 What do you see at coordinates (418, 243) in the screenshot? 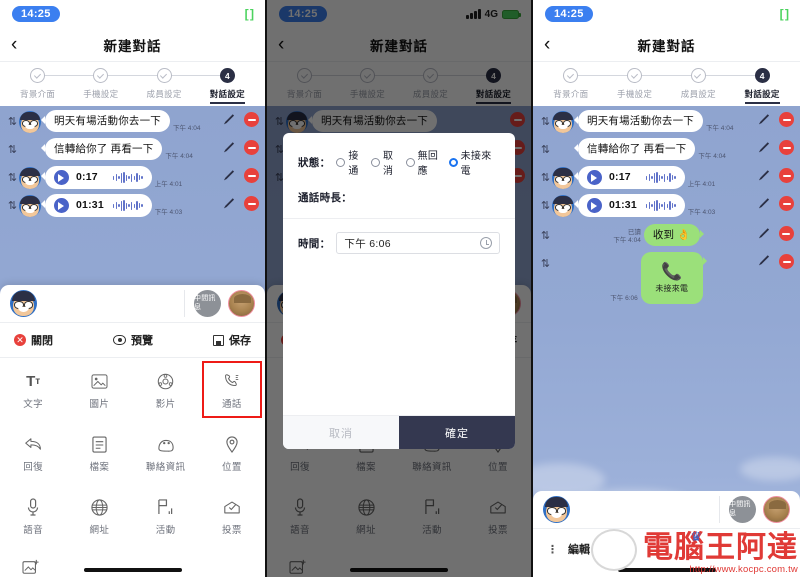
I see `time-input: 下午 6:06` at bounding box center [418, 243].